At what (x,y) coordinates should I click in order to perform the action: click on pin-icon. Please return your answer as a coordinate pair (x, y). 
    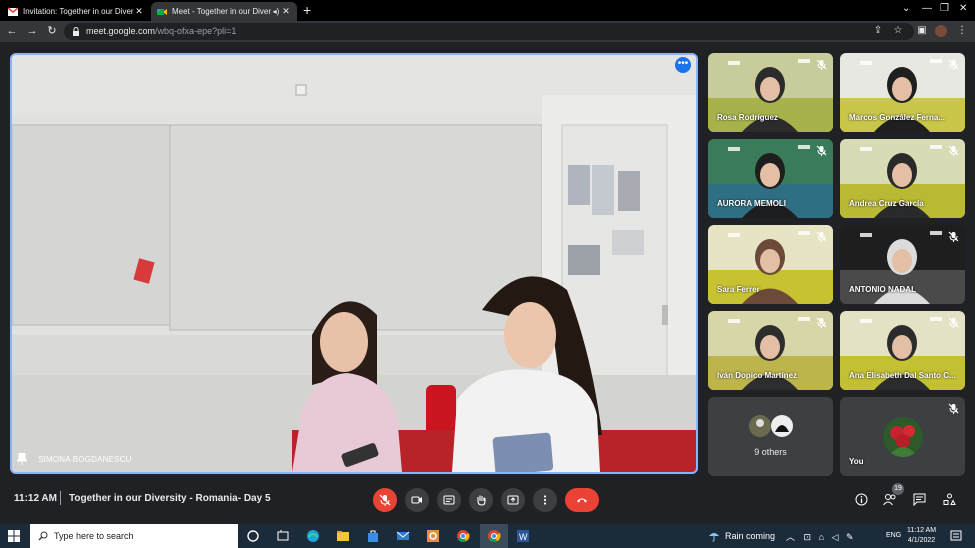
    Looking at the image, I should click on (22, 459).